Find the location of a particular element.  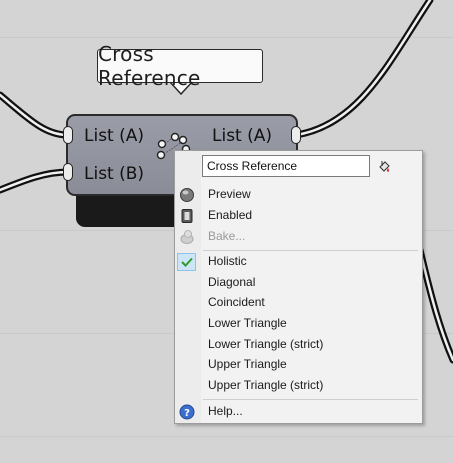

menu-item-upper-triangle-strict: Upper Triangle (strict) is located at coordinates (298, 386).